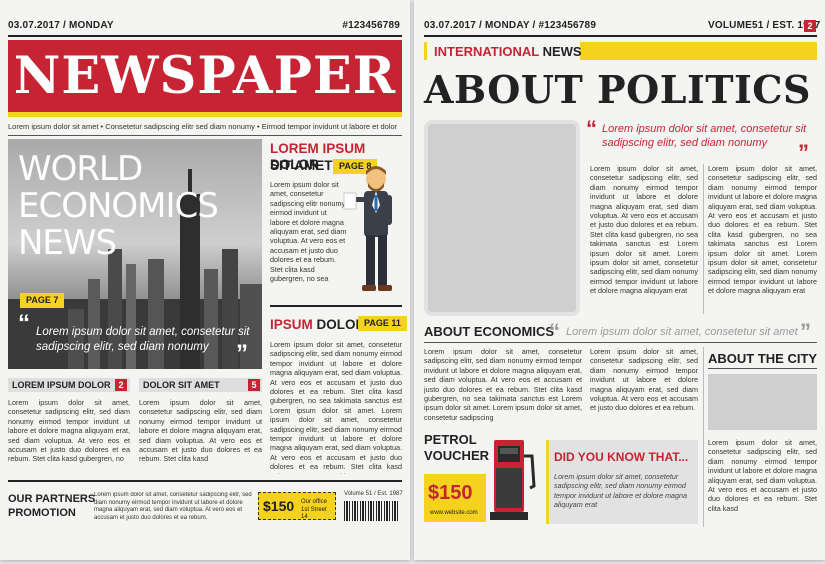  What do you see at coordinates (457, 447) in the screenshot?
I see `voucher-title: PETROL VOUCHER` at bounding box center [457, 447].